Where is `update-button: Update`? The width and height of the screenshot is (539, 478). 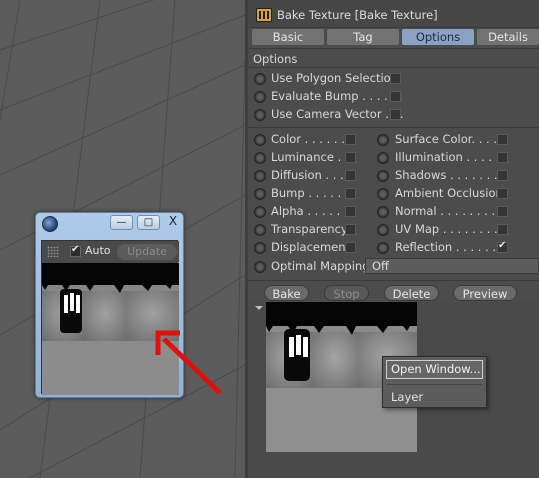
update-button: Update is located at coordinates (147, 252).